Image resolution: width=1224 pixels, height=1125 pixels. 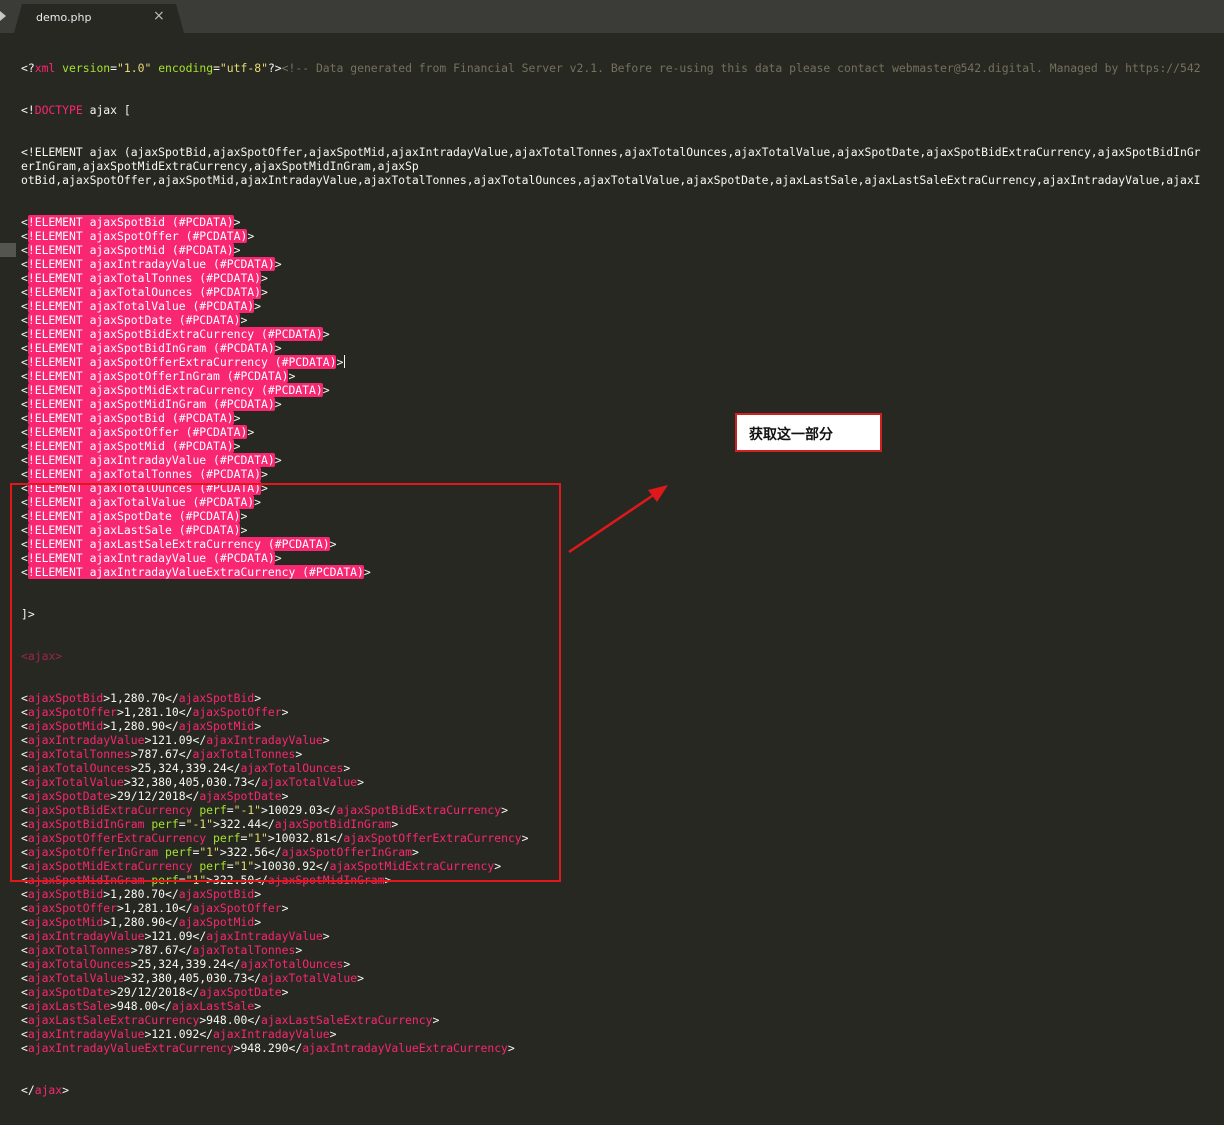 I want to click on xml-data-row: <ajaxSpotOffer>1,281.10</ajaxSpotOffer>, so click(x=155, y=908).